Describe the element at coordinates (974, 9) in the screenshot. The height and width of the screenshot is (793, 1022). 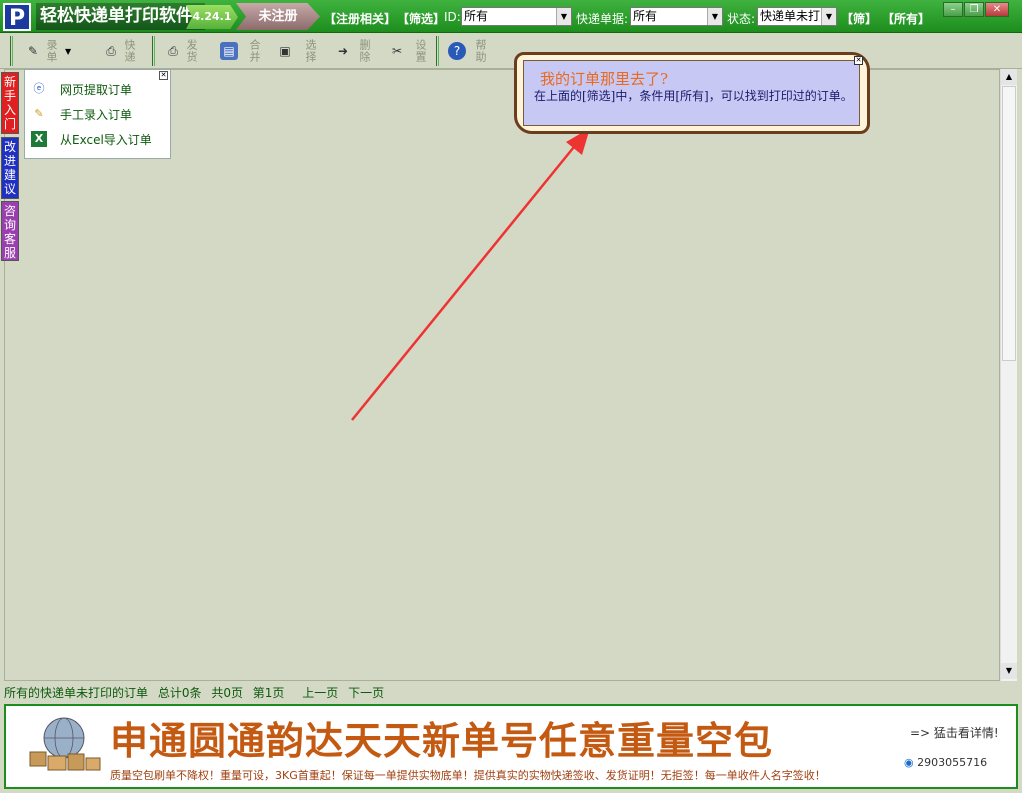
I see `restore-icon: ❐` at that location.